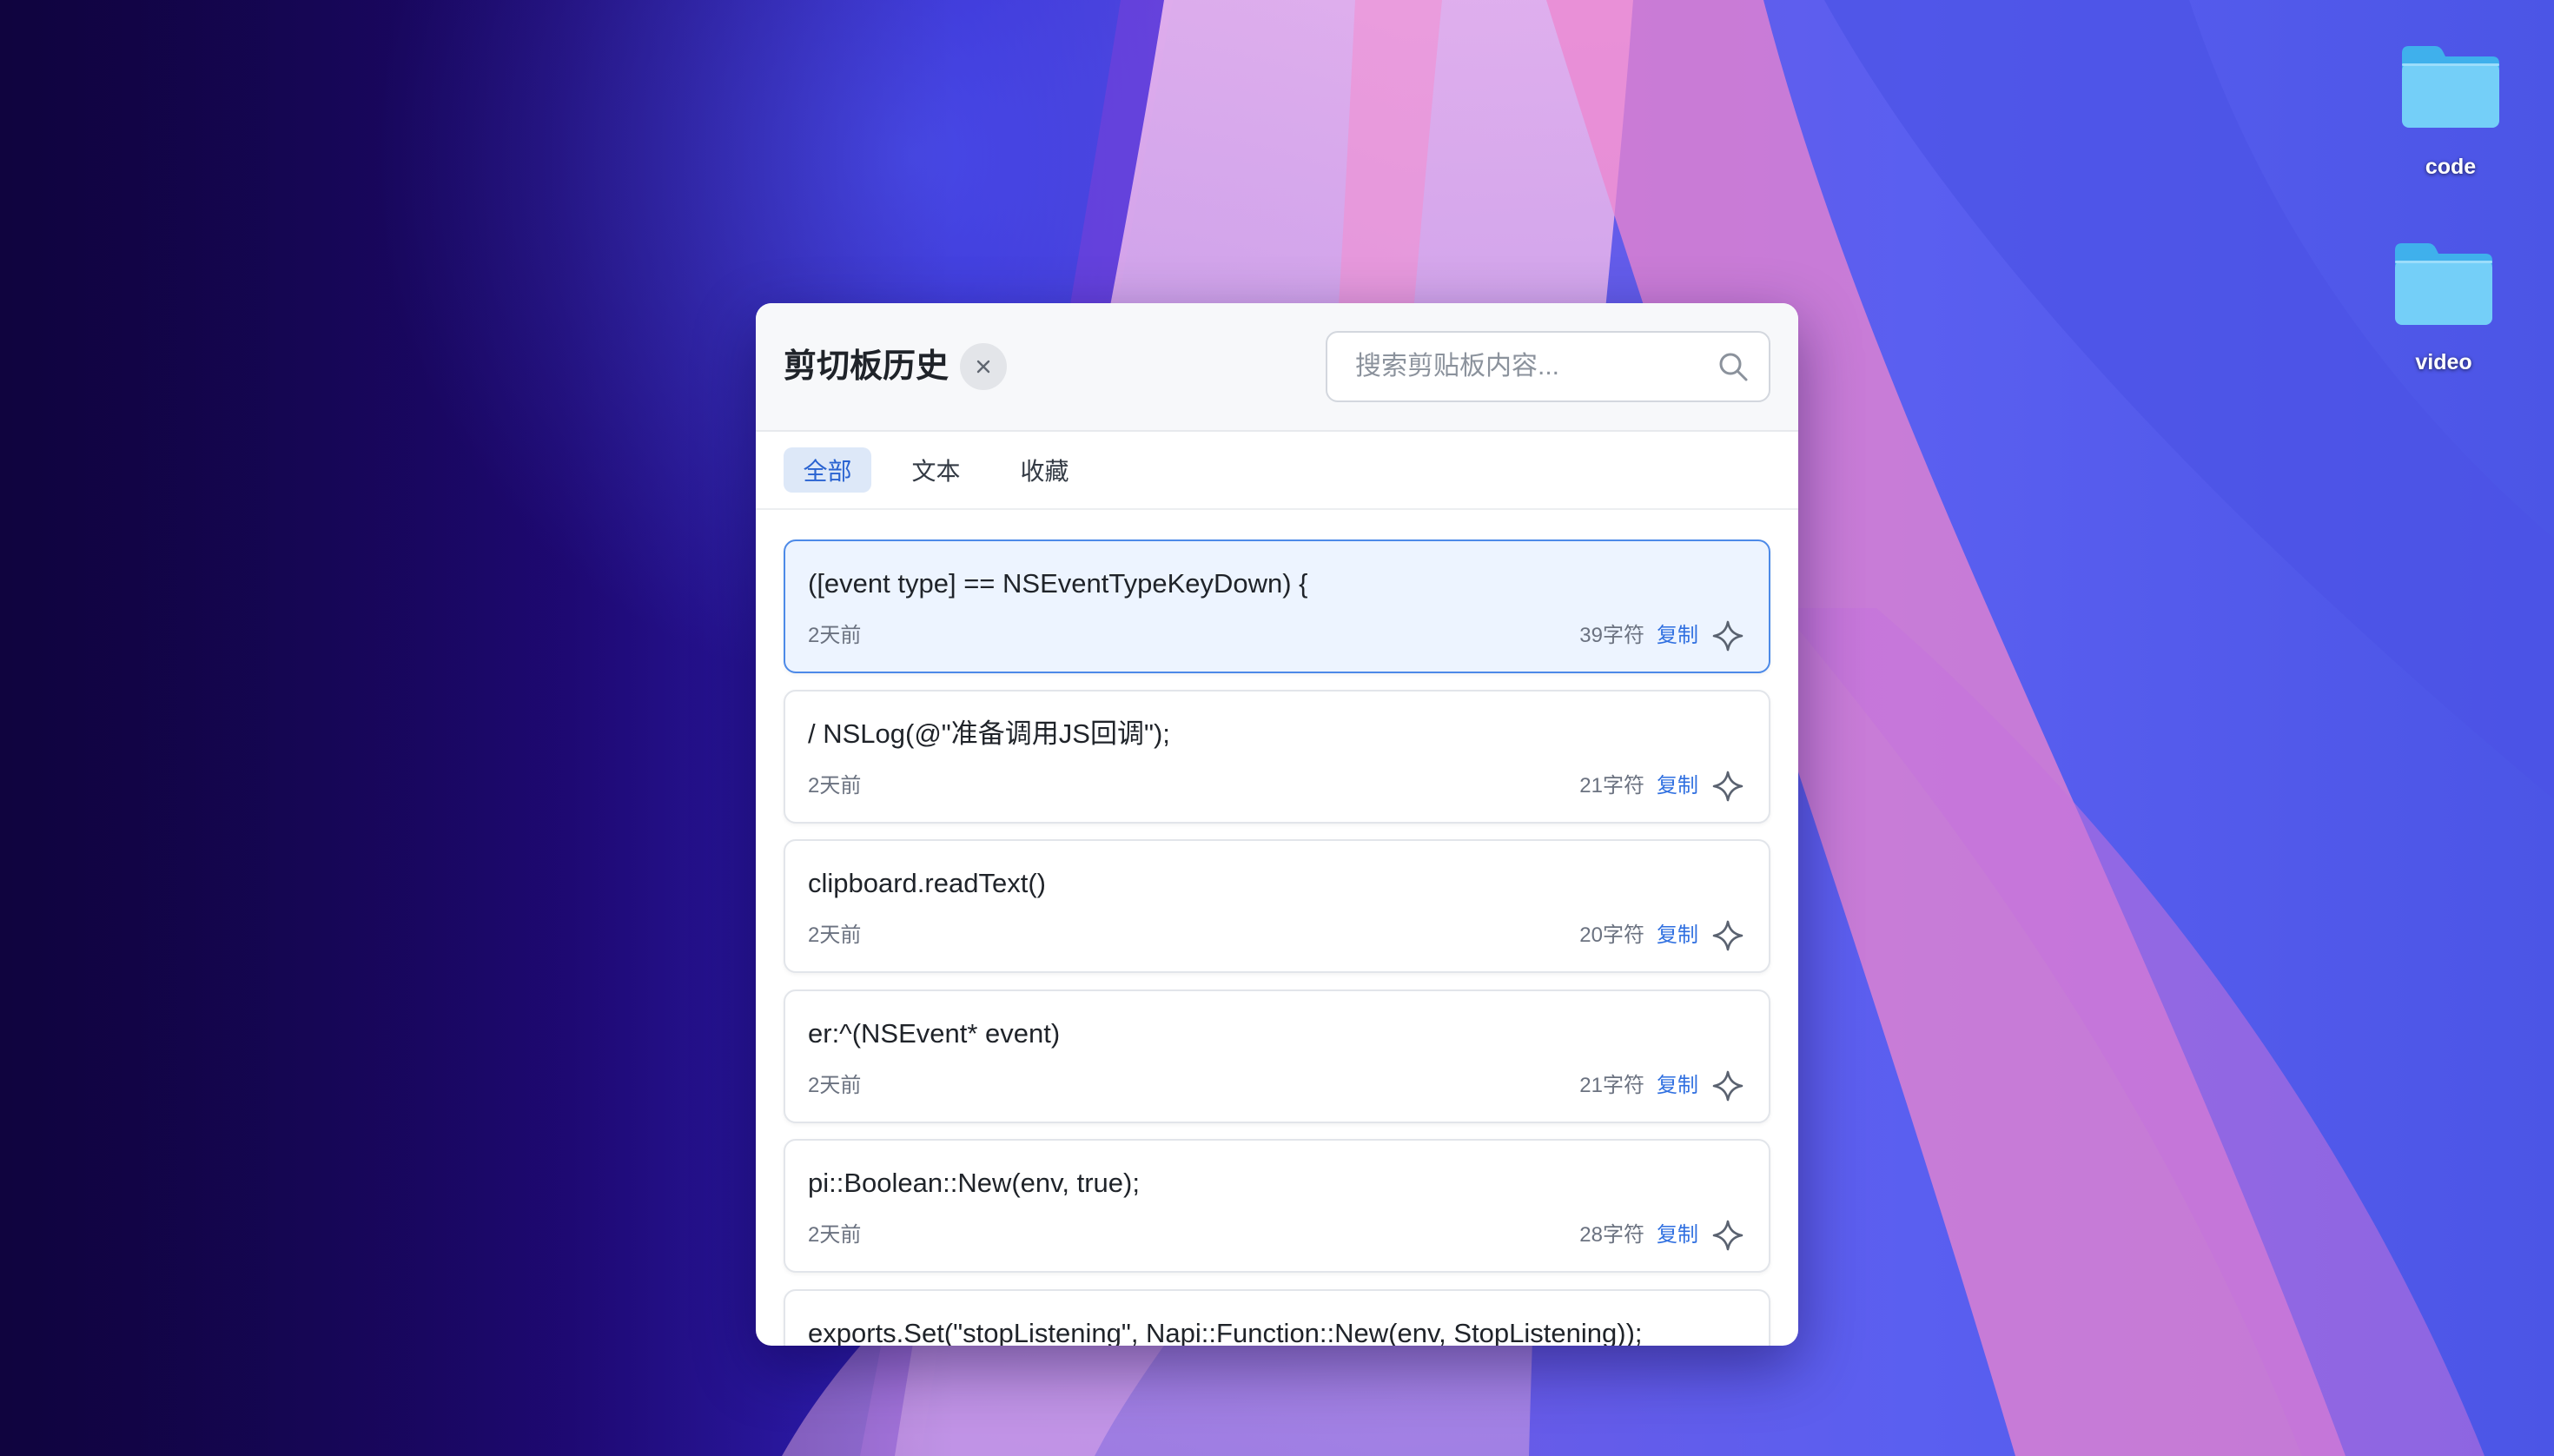 This screenshot has height=1456, width=2554. I want to click on item-text: / NSLog(@"准备调用JS回调");, so click(989, 733).